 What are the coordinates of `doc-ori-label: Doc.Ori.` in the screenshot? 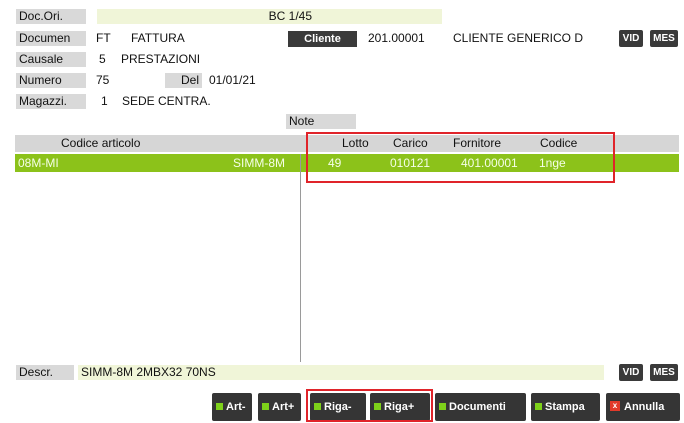 It's located at (51, 16).